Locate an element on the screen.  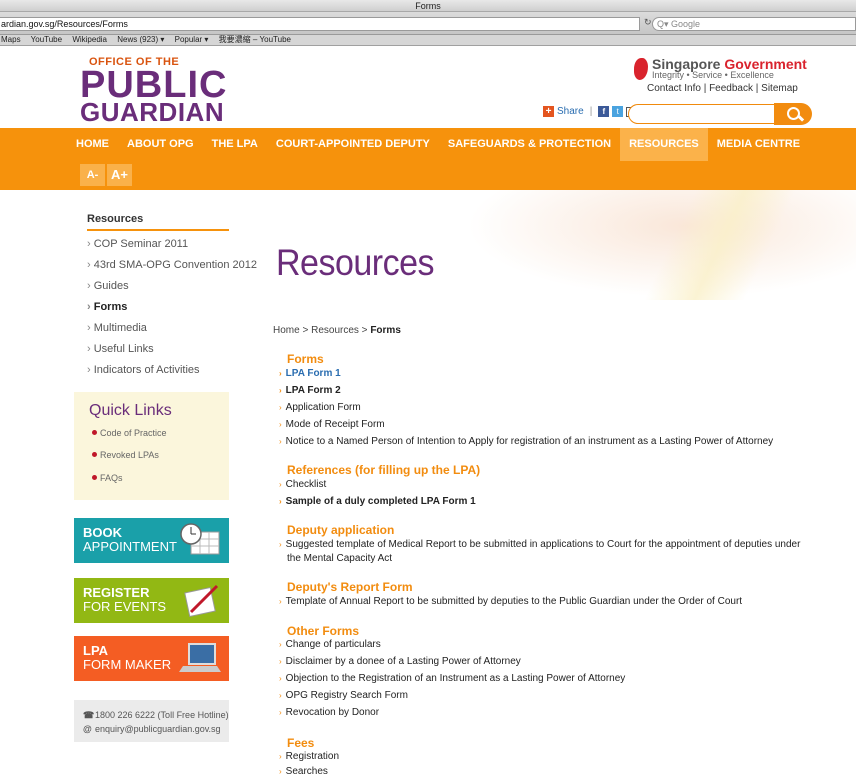
link-opg-registry-search: OPG Registry Search Form is located at coordinates (343, 695).